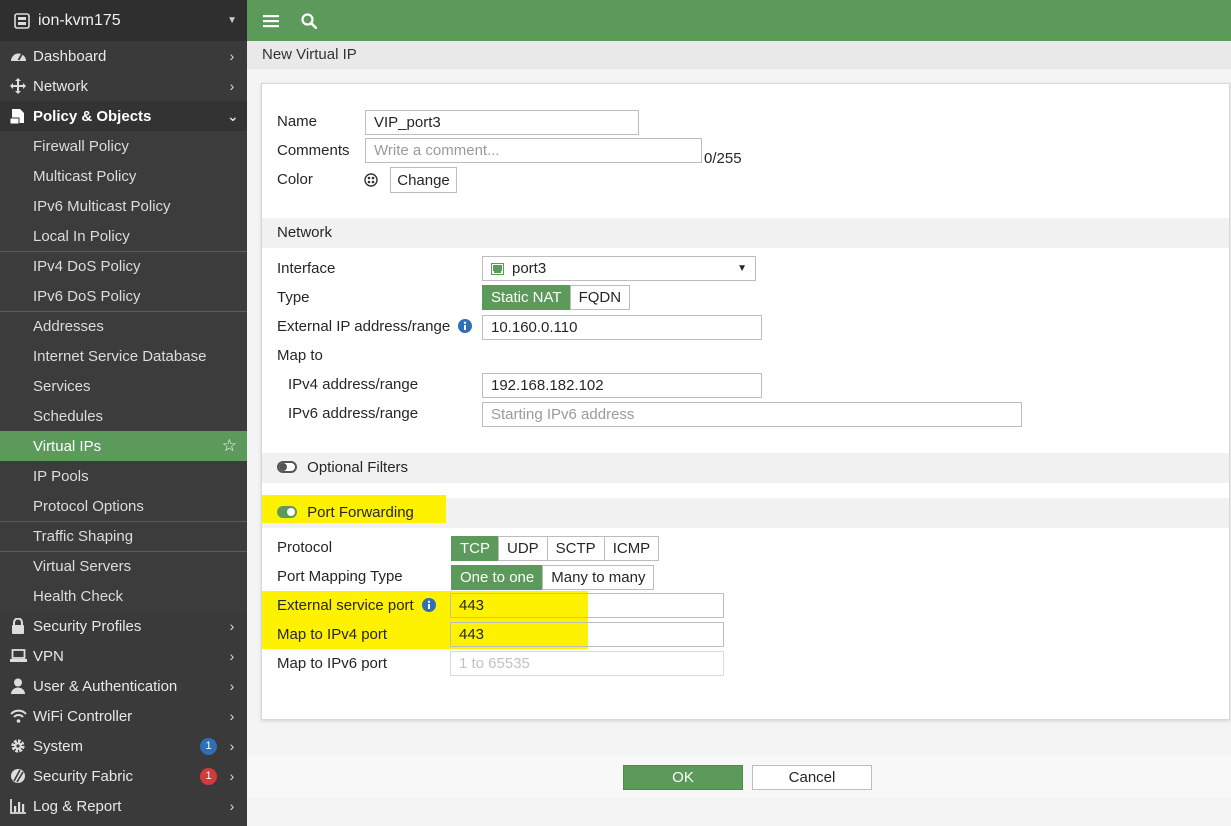  Describe the element at coordinates (123, 806) in the screenshot. I see `nav-log-report: Log & Report ›` at that location.